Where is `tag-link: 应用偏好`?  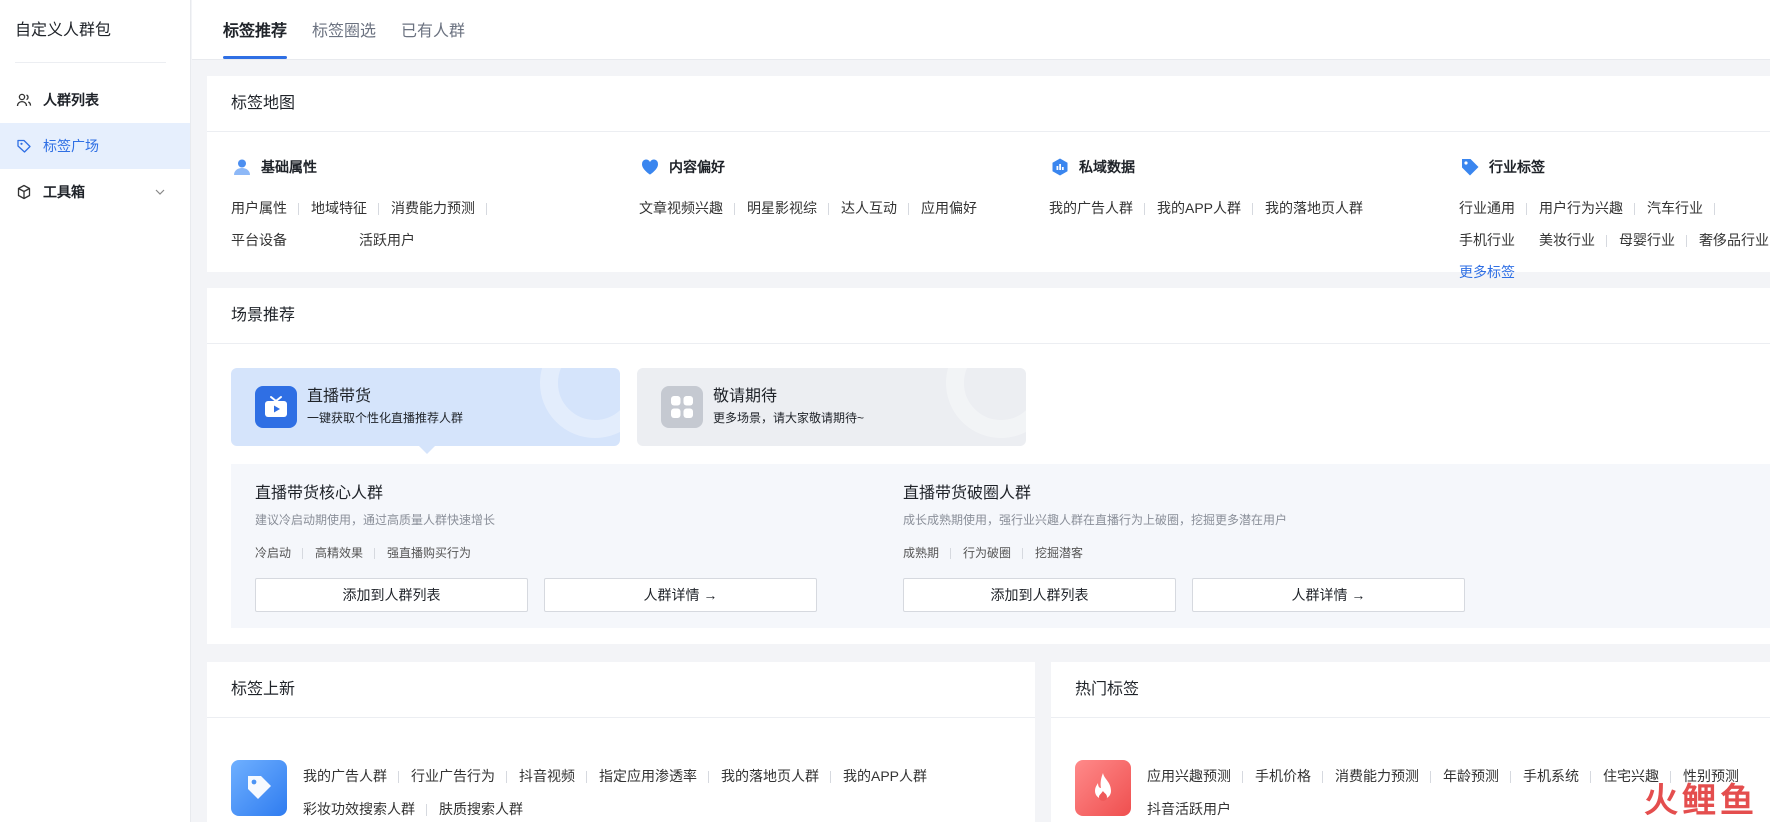
tag-link: 应用偏好 is located at coordinates (955, 208).